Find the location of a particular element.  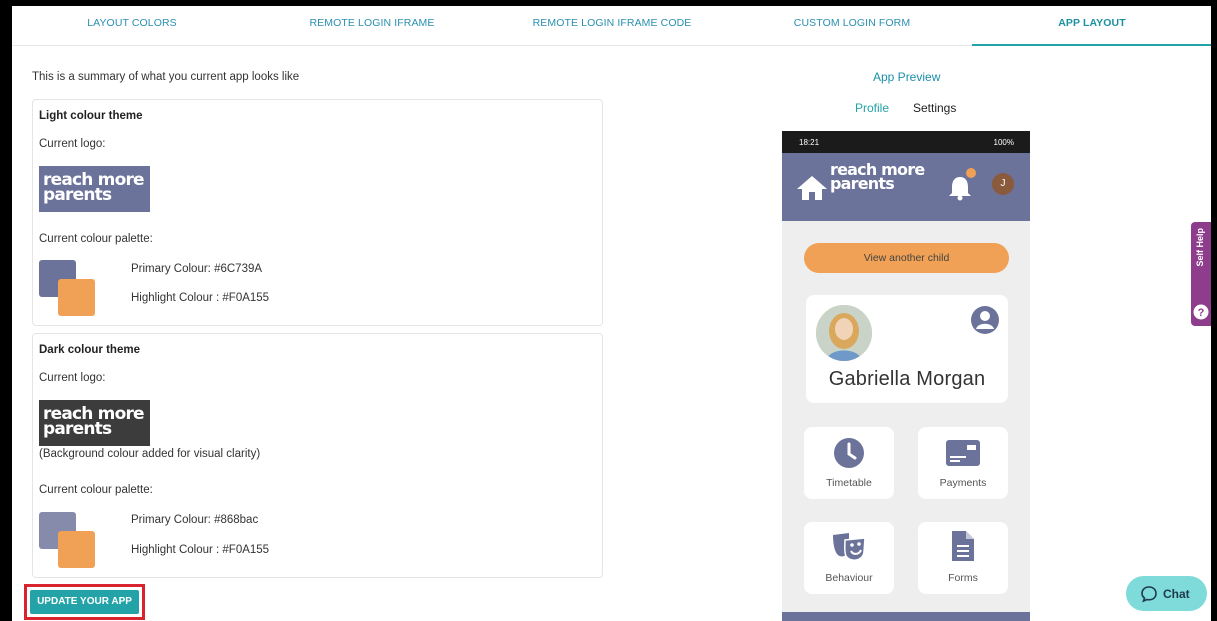

dark-logo-line2: parents is located at coordinates (77, 429).